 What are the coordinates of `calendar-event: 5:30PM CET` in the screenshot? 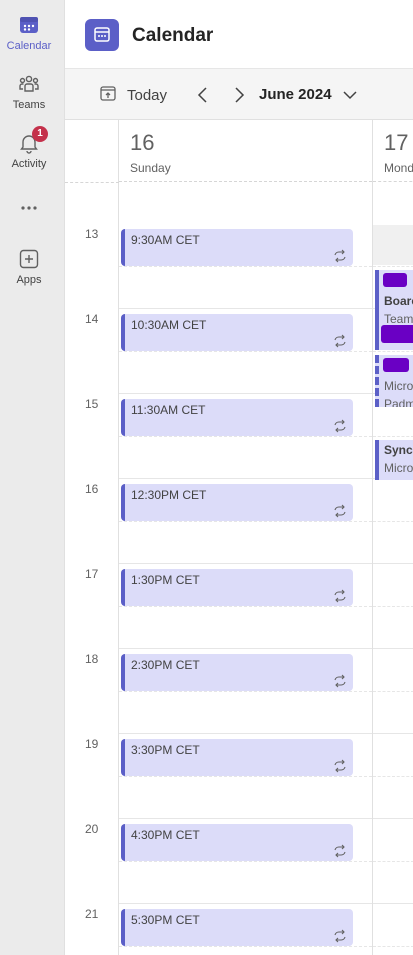 It's located at (237, 927).